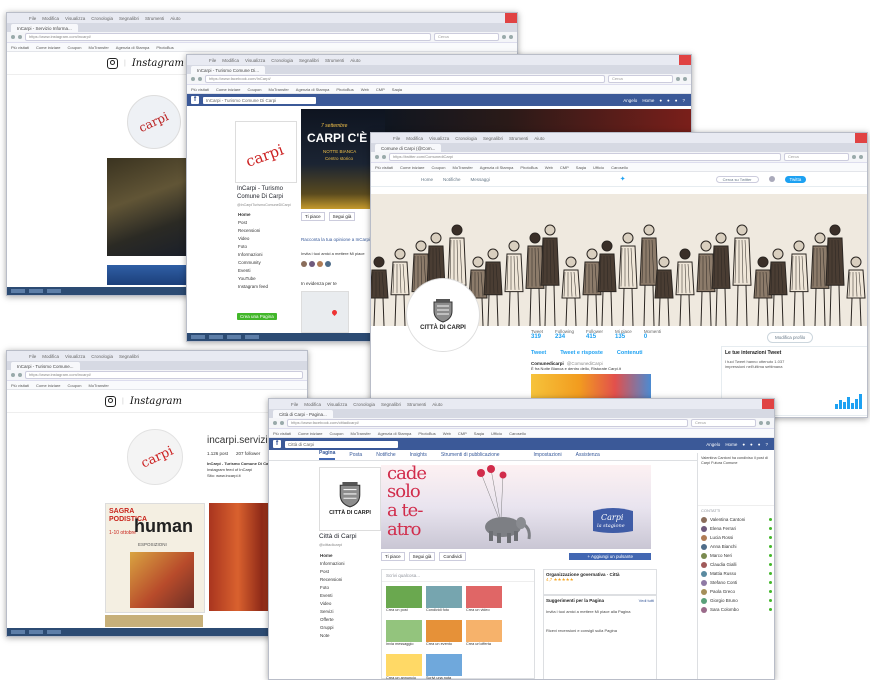 The image size is (870, 680). What do you see at coordinates (737, 591) in the screenshot?
I see `chat-contact: Paola Greco` at bounding box center [737, 591].